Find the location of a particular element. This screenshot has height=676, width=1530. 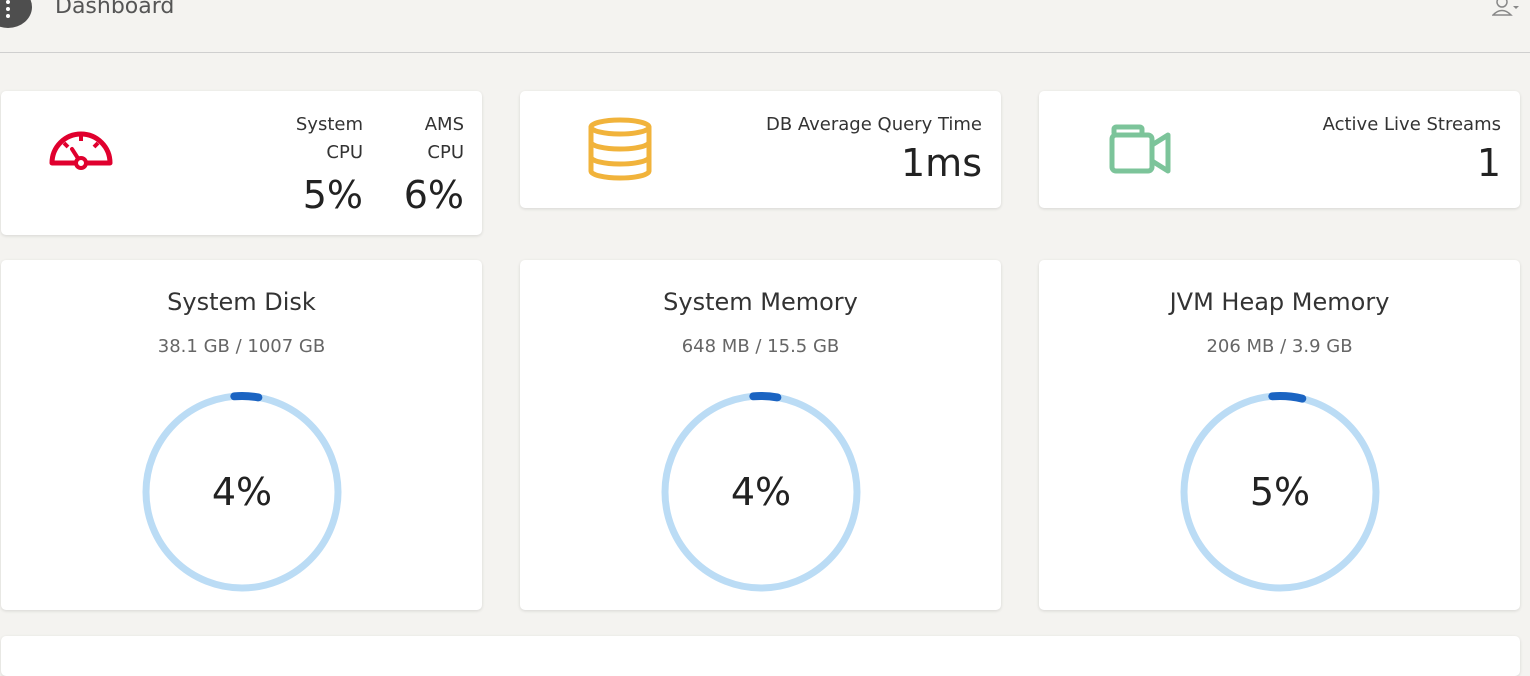

system-cpu-value: 5% is located at coordinates (332, 195).